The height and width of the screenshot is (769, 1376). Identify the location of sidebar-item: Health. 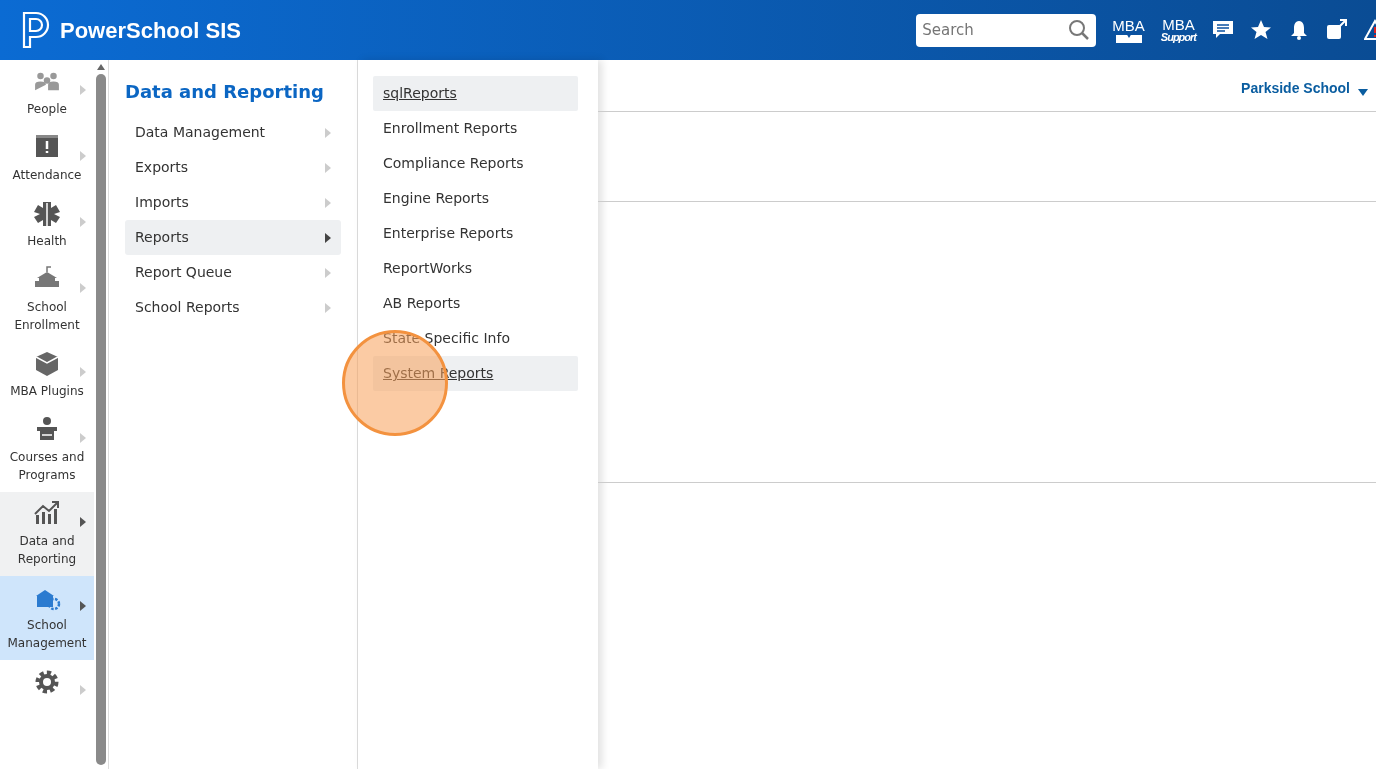
(47, 225).